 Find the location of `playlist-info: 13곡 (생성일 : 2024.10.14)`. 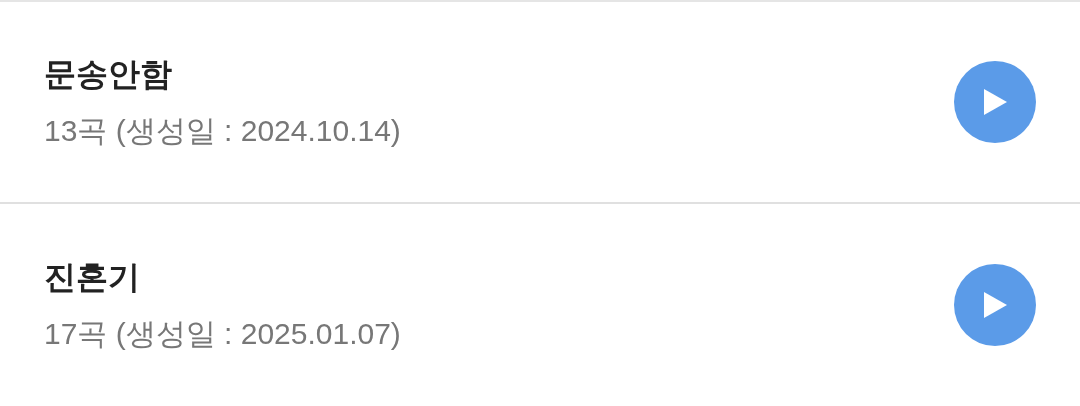

playlist-info: 13곡 (생성일 : 2024.10.14) is located at coordinates (222, 131).